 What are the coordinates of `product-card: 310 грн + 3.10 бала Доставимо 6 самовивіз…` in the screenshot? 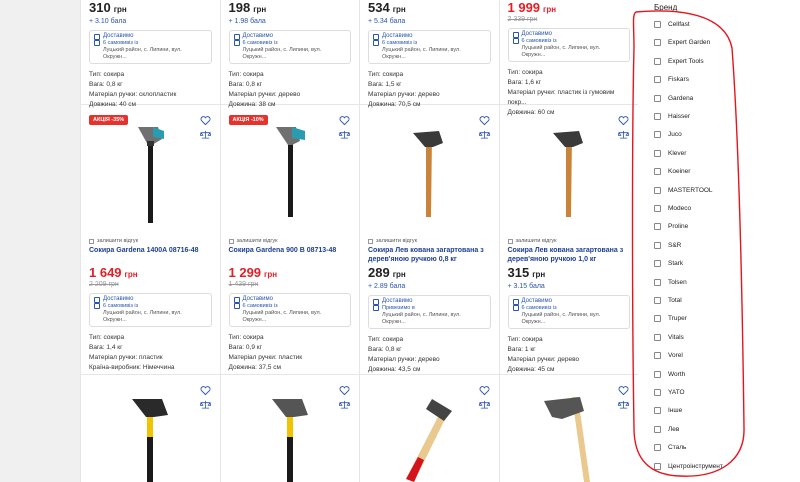 It's located at (151, 54).